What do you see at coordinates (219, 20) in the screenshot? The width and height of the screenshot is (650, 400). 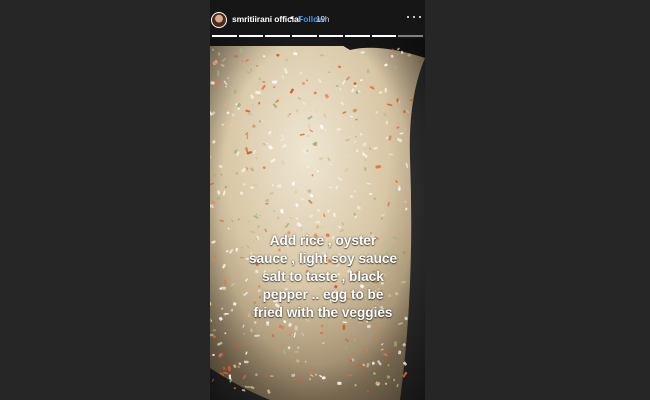 I see `profile-avatar` at bounding box center [219, 20].